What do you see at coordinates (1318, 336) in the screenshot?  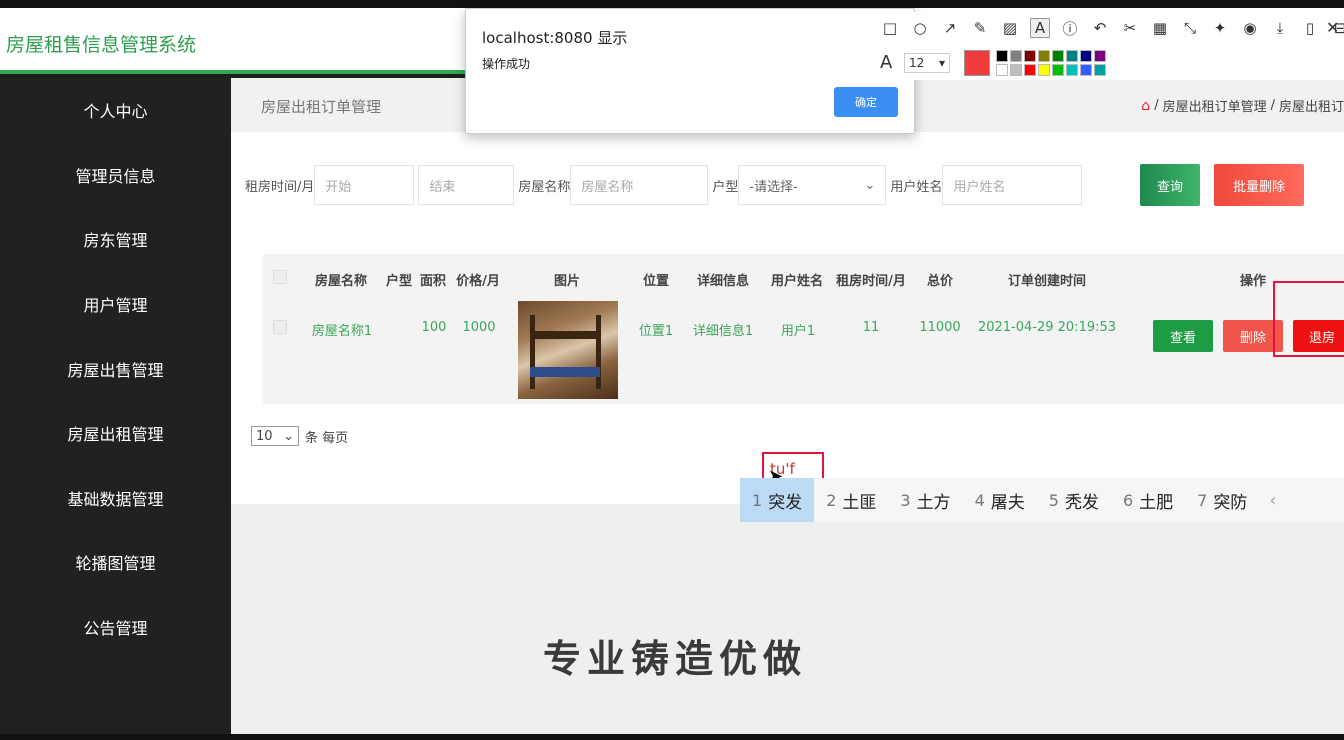 I see `checkout-button: 退房` at bounding box center [1318, 336].